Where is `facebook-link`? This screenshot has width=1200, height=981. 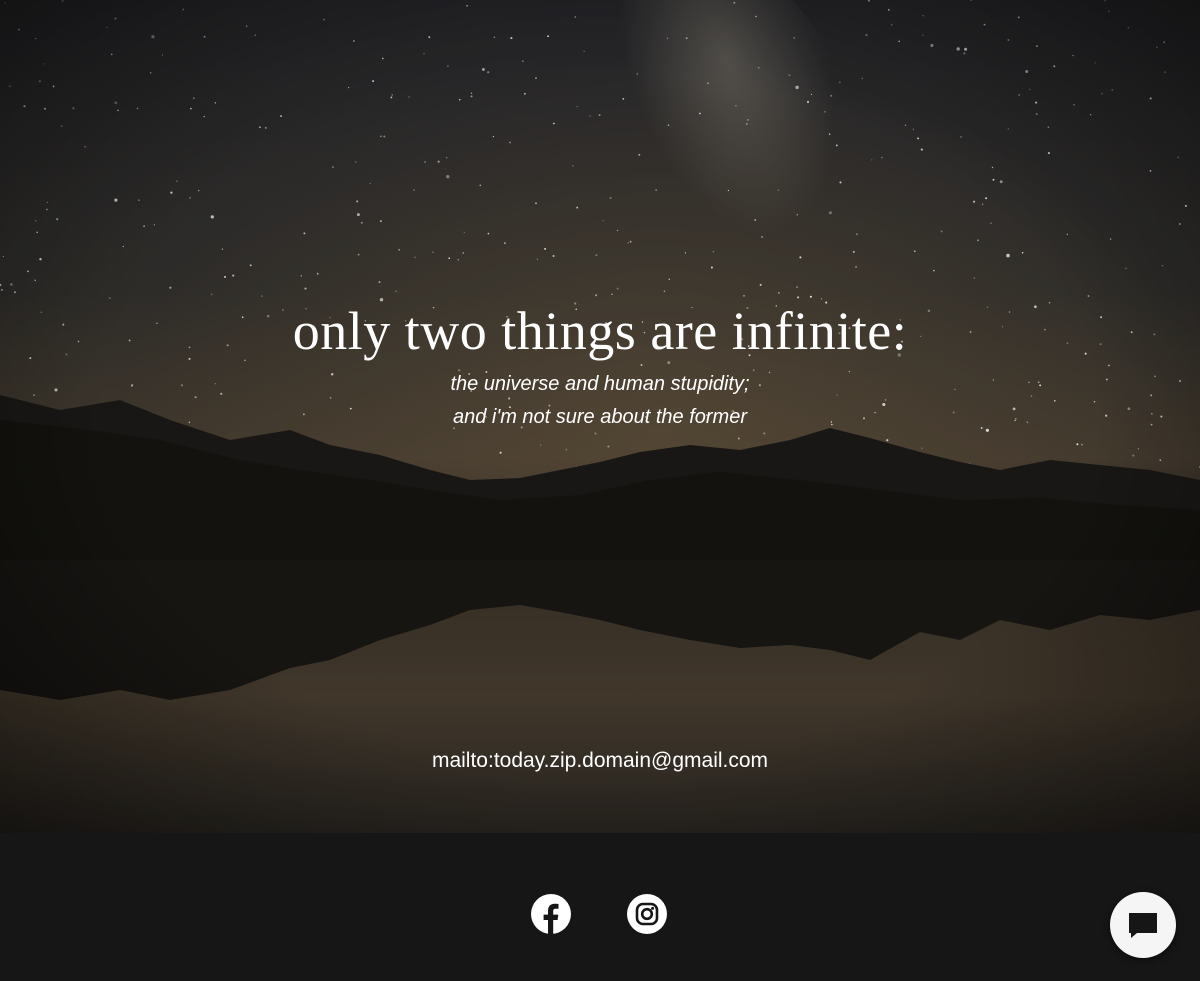
facebook-link is located at coordinates (551, 914).